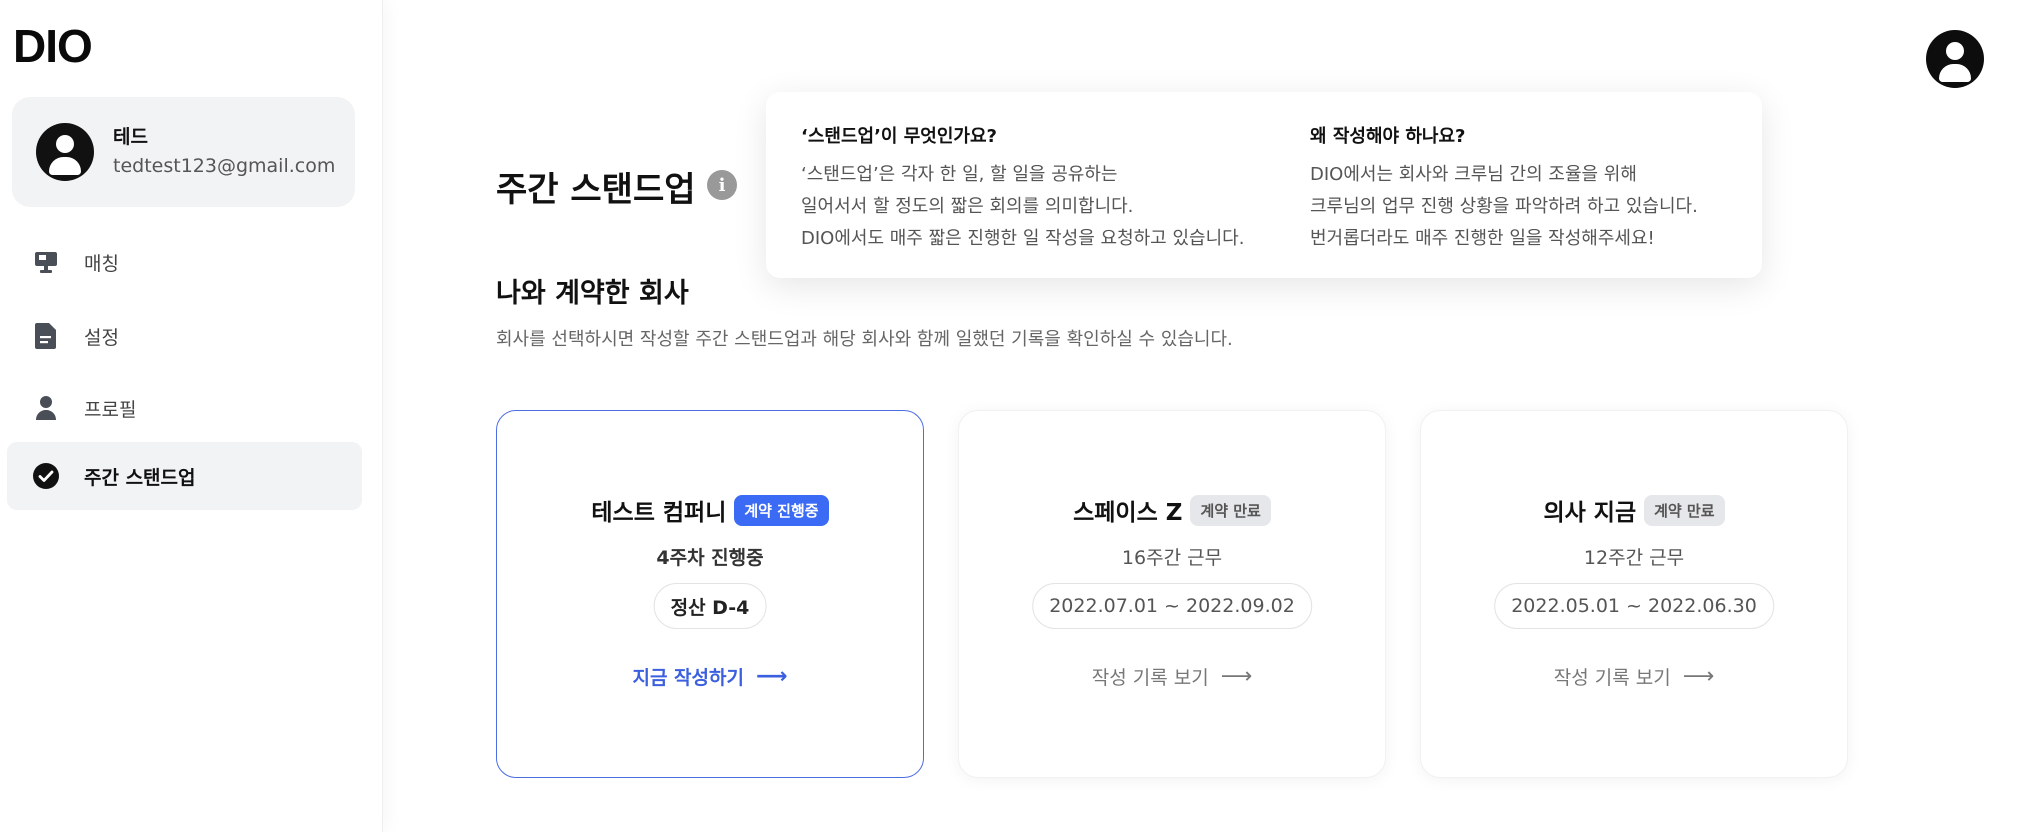 This screenshot has height=832, width=2026. Describe the element at coordinates (224, 166) in the screenshot. I see `user-email: tedtest123@gmail.com` at that location.